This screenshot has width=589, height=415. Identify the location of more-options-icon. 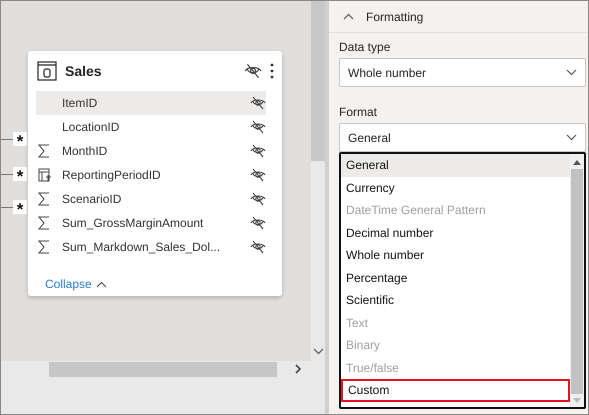
(272, 71).